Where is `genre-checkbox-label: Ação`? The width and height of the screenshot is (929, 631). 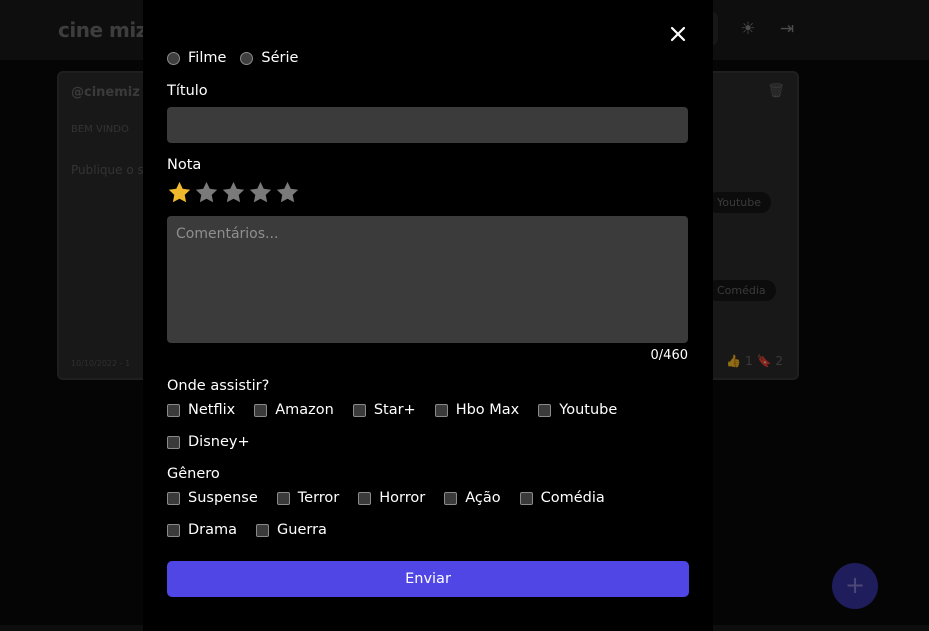 genre-checkbox-label: Ação is located at coordinates (483, 498).